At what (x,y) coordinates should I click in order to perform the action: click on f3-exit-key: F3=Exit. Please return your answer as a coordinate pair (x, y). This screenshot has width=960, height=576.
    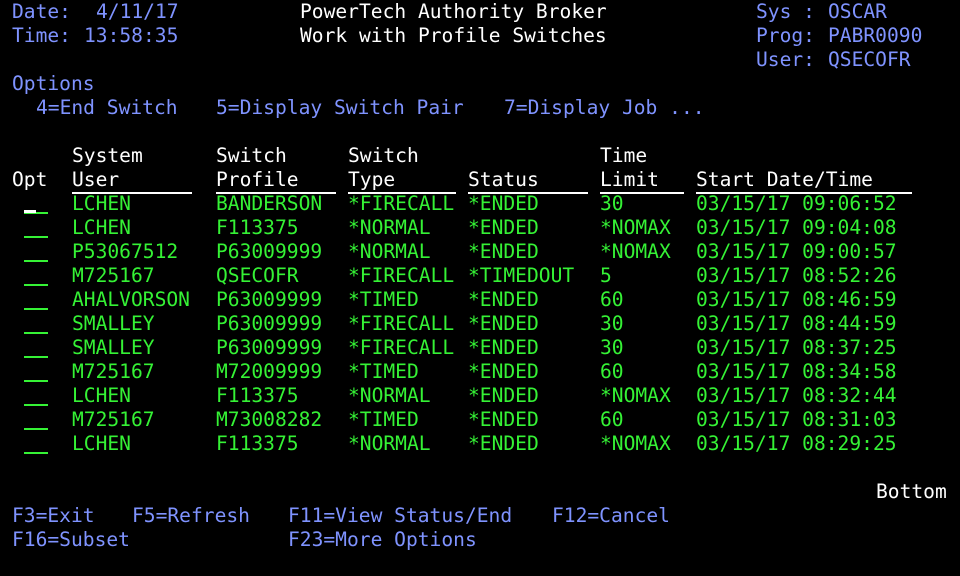
    Looking at the image, I should click on (53, 516).